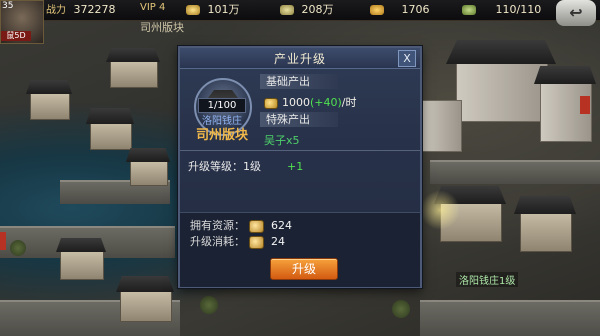  What do you see at coordinates (518, 9) in the screenshot?
I see `energy-value: 110/110` at bounding box center [518, 9].